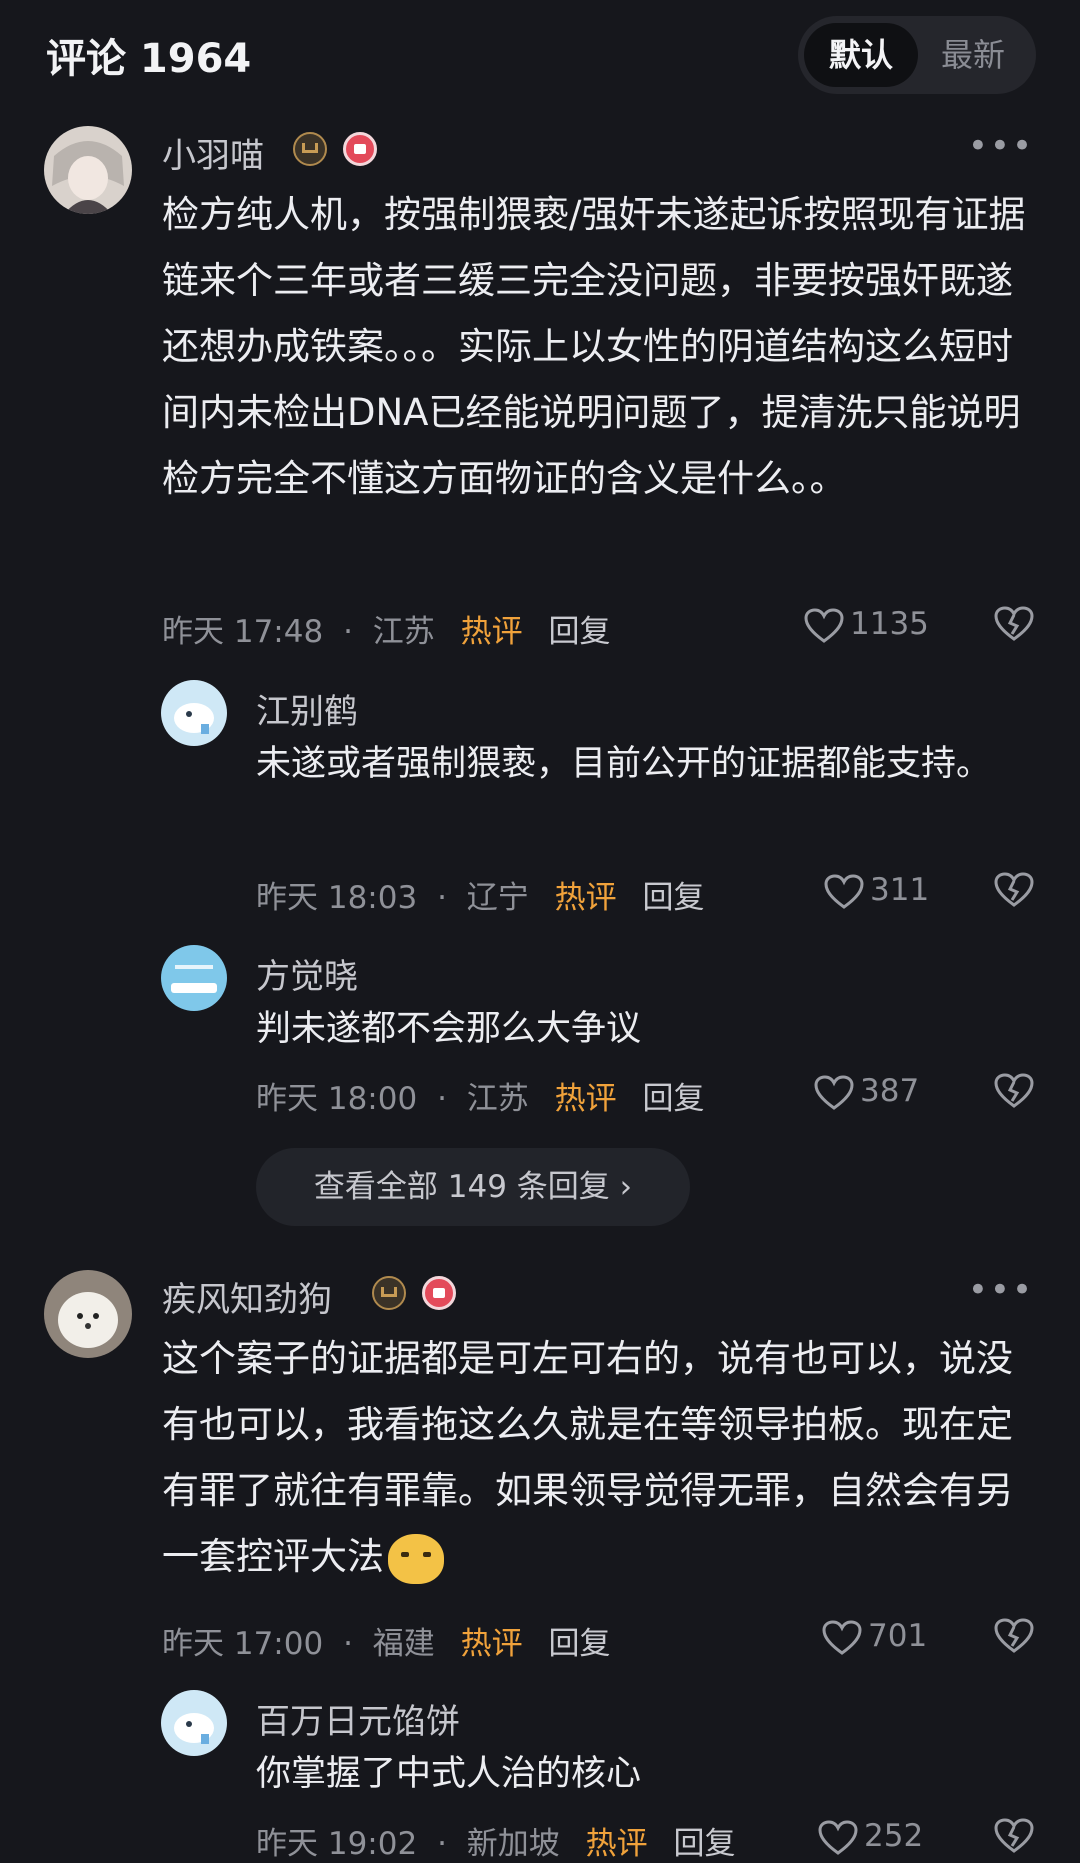 The height and width of the screenshot is (1863, 1080). What do you see at coordinates (540, 55) in the screenshot?
I see `comments-header: 评论 1964 默认 最新` at bounding box center [540, 55].